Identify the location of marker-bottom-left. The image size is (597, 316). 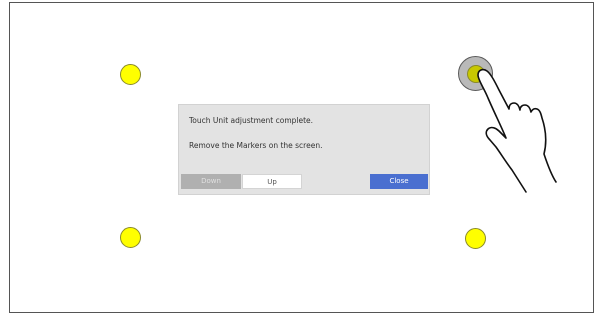
(130, 237).